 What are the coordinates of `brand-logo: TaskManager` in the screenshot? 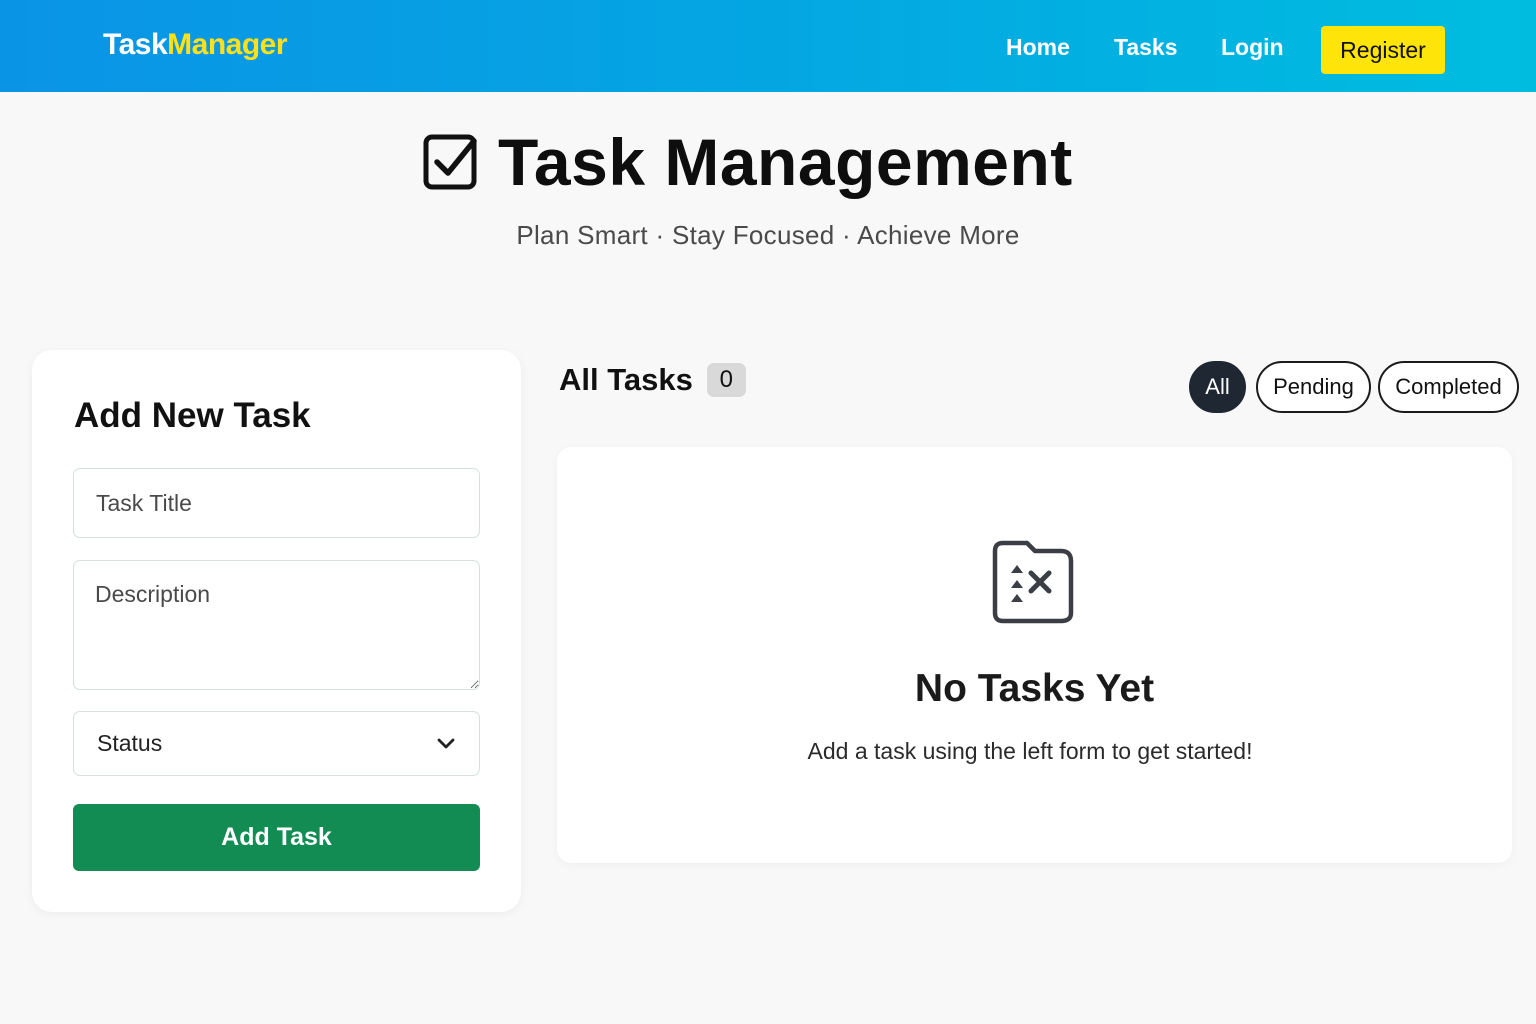 It's located at (195, 45).